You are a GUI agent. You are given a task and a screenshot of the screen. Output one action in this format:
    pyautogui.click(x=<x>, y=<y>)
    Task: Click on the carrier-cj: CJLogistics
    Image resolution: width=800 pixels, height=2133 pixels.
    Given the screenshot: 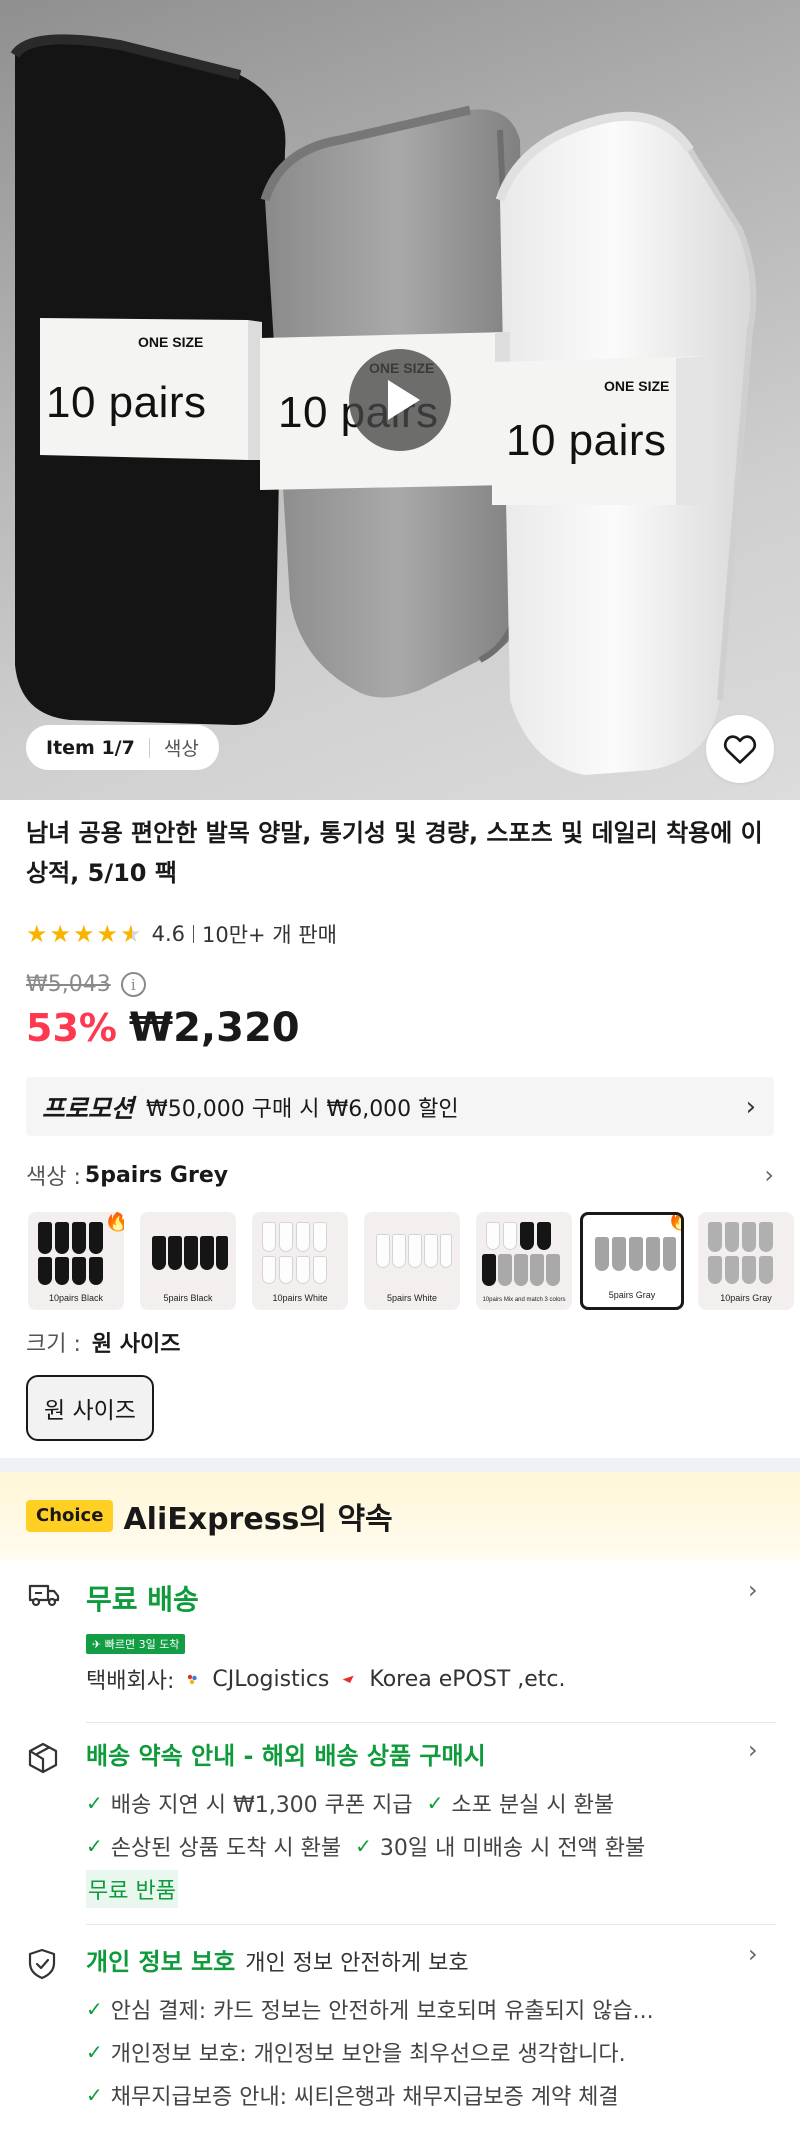 What is the action you would take?
    pyautogui.click(x=271, y=1679)
    